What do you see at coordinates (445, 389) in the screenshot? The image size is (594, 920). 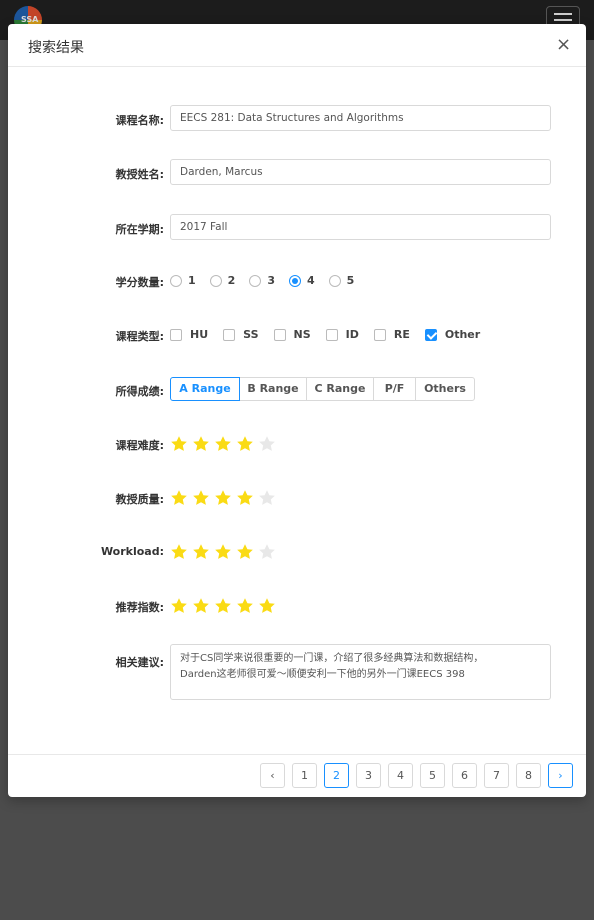 I see `grade-option-button: Others` at bounding box center [445, 389].